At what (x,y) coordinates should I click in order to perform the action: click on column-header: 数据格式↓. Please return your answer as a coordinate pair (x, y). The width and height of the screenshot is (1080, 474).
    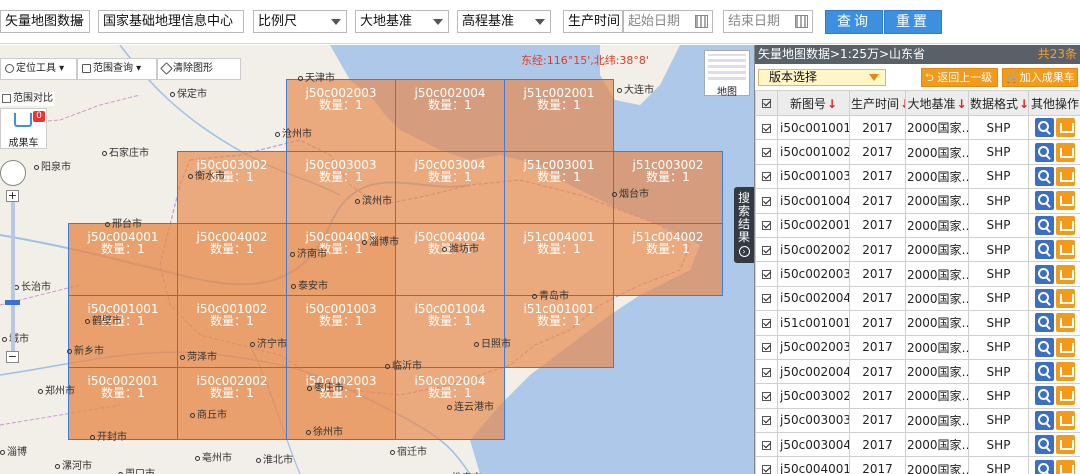
    Looking at the image, I should click on (998, 103).